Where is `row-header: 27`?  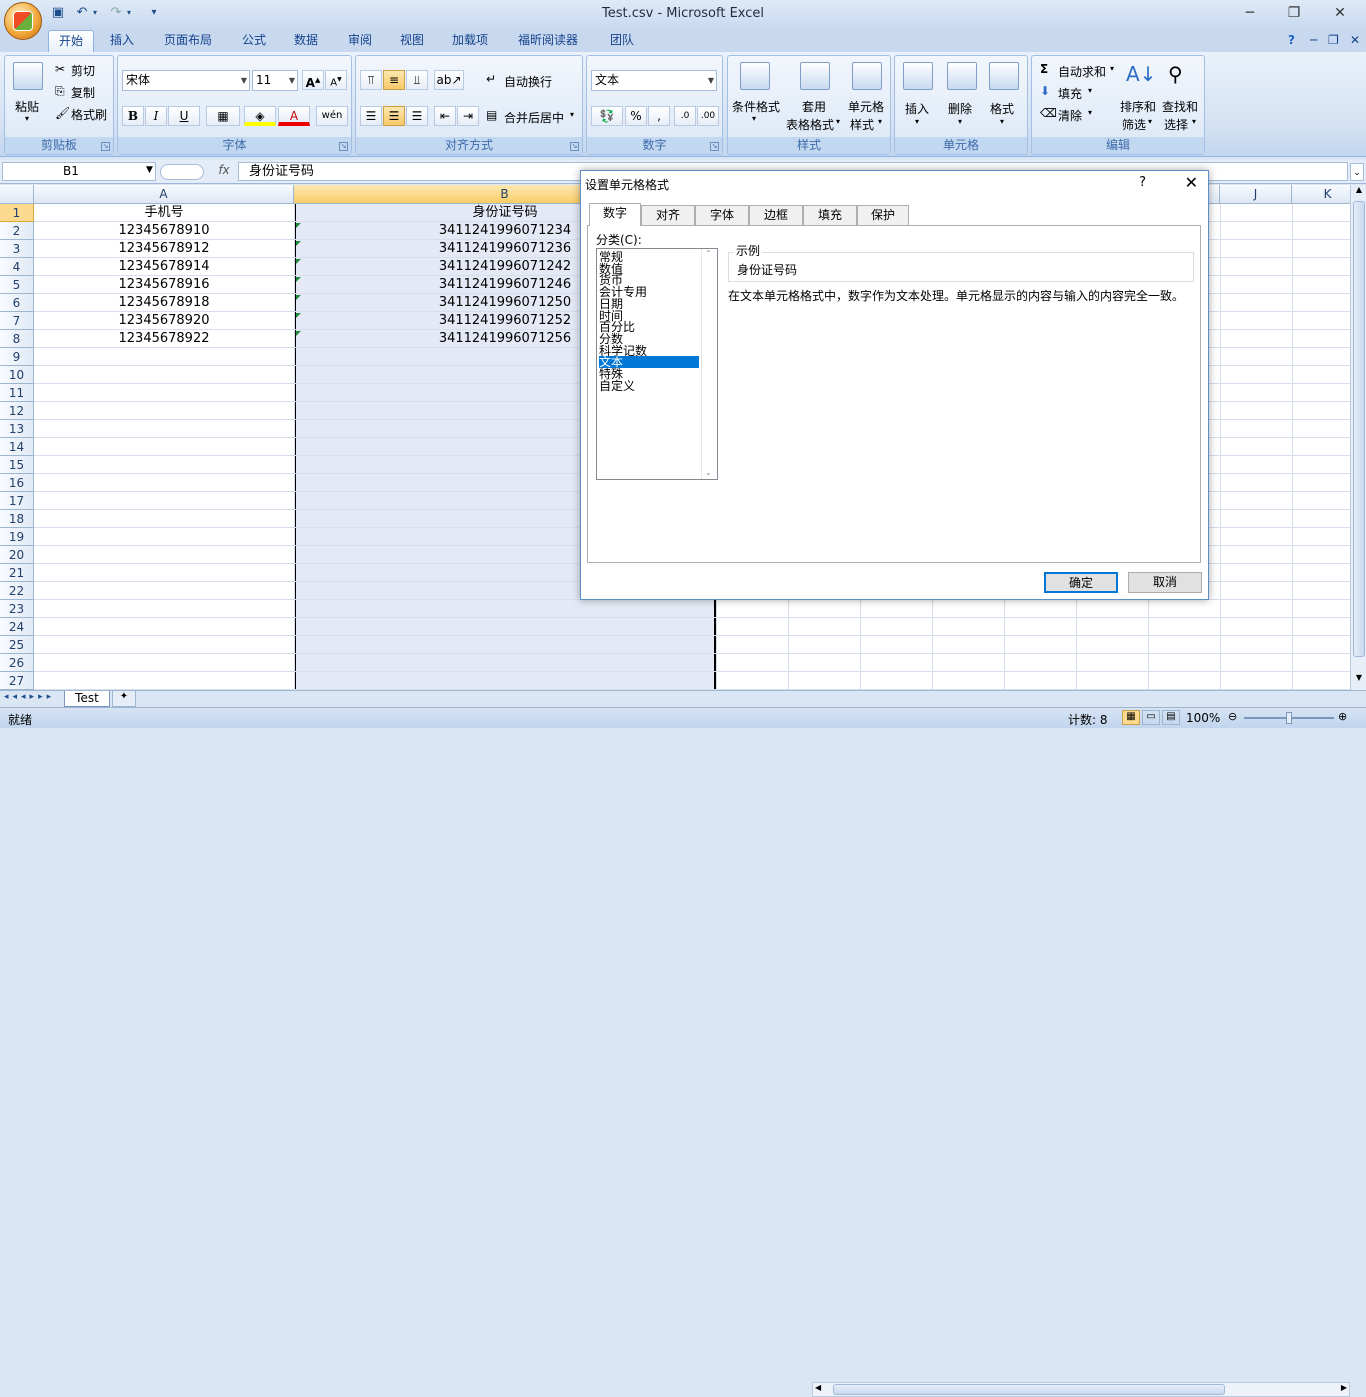 row-header: 27 is located at coordinates (17, 681).